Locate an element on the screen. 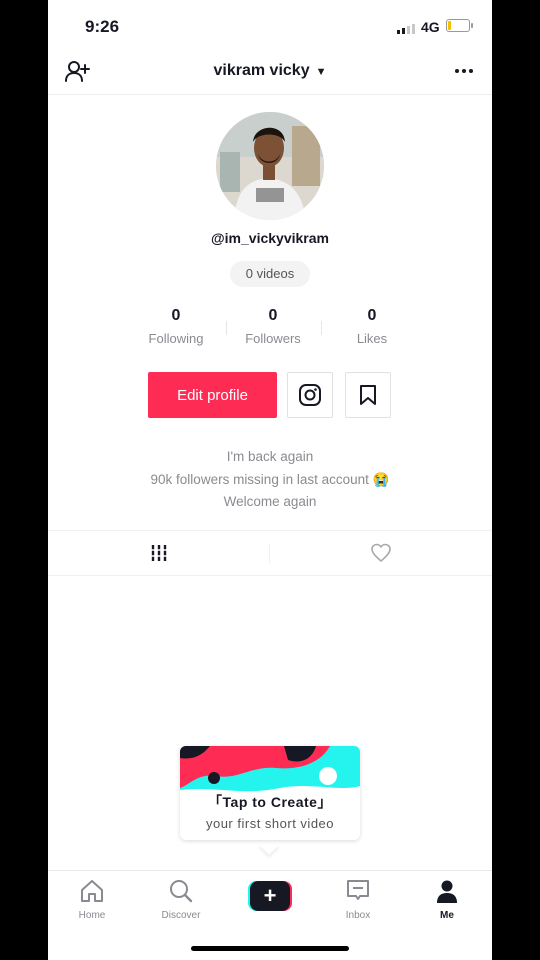 The height and width of the screenshot is (960, 540). home-indicator is located at coordinates (270, 948).